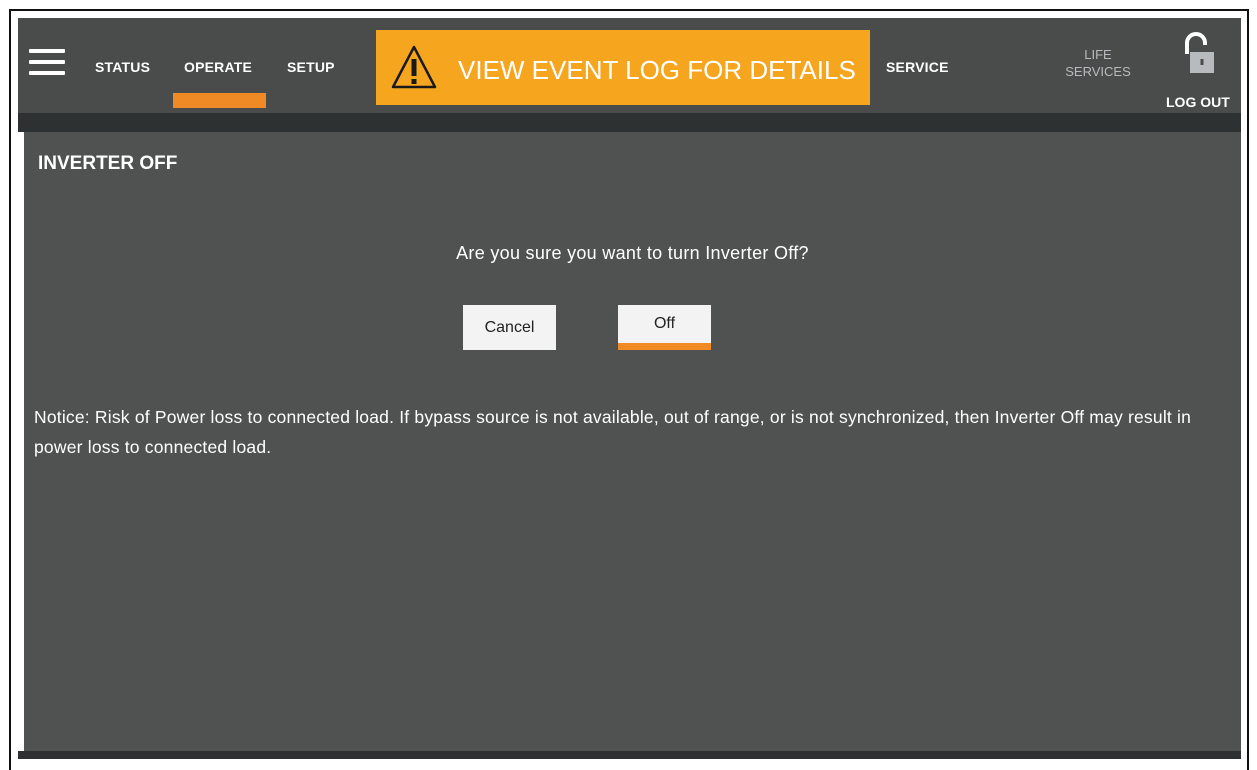 This screenshot has height=770, width=1257. What do you see at coordinates (629, 122) in the screenshot?
I see `header-divider` at bounding box center [629, 122].